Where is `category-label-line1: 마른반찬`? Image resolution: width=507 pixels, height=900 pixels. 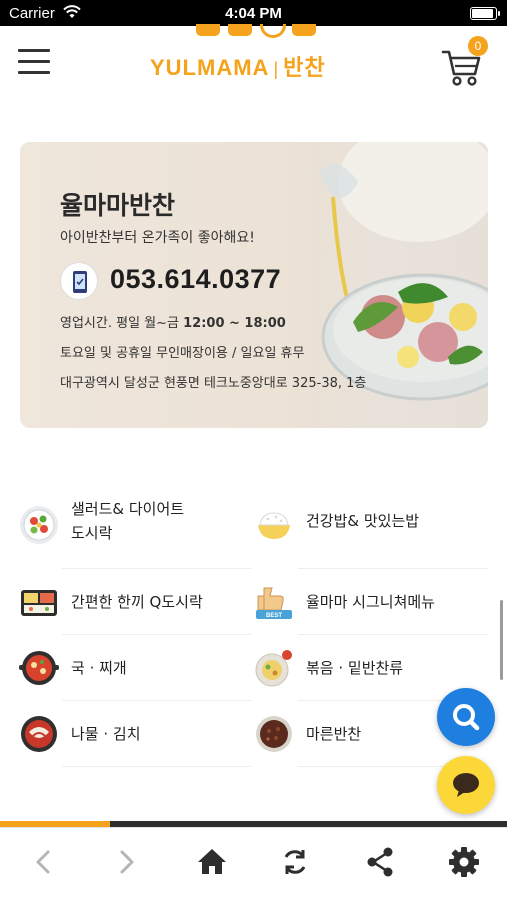 category-label-line1: 마른반찬 is located at coordinates (334, 734).